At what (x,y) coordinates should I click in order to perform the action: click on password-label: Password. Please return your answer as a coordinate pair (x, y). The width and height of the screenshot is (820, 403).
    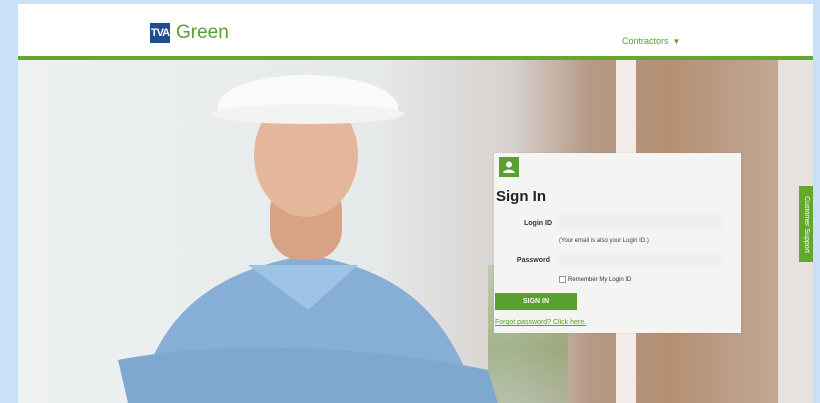
    Looking at the image, I should click on (533, 260).